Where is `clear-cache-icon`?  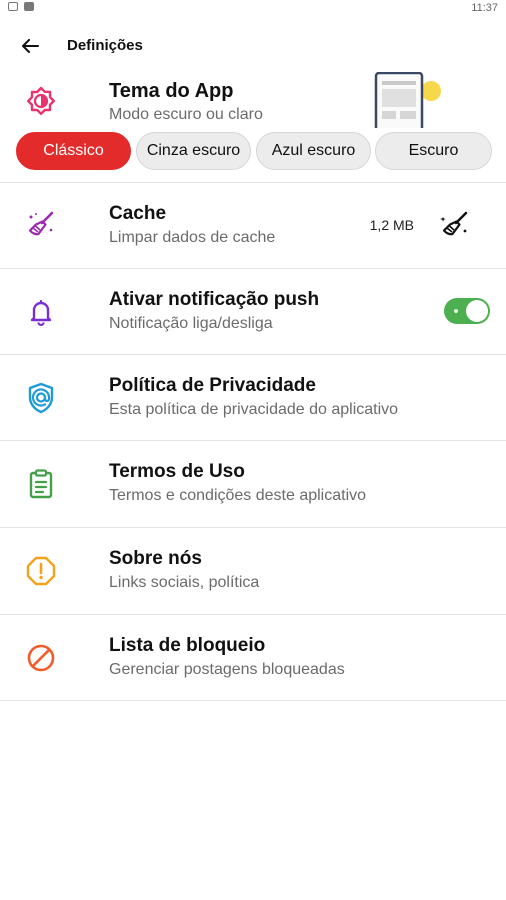 clear-cache-icon is located at coordinates (454, 225).